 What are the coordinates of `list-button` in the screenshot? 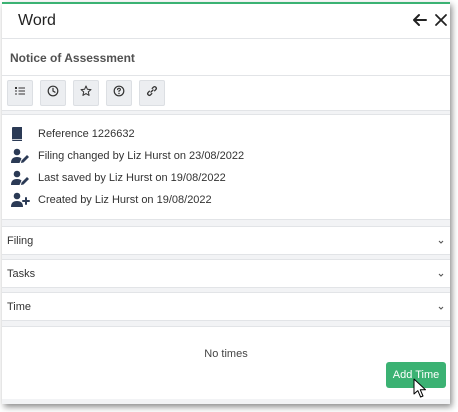 It's located at (20, 93).